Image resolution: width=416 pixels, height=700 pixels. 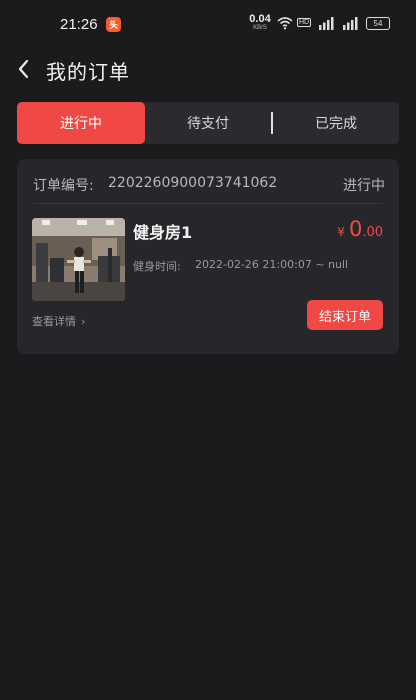 What do you see at coordinates (345, 315) in the screenshot?
I see `end-order-button: 结束订单` at bounding box center [345, 315].